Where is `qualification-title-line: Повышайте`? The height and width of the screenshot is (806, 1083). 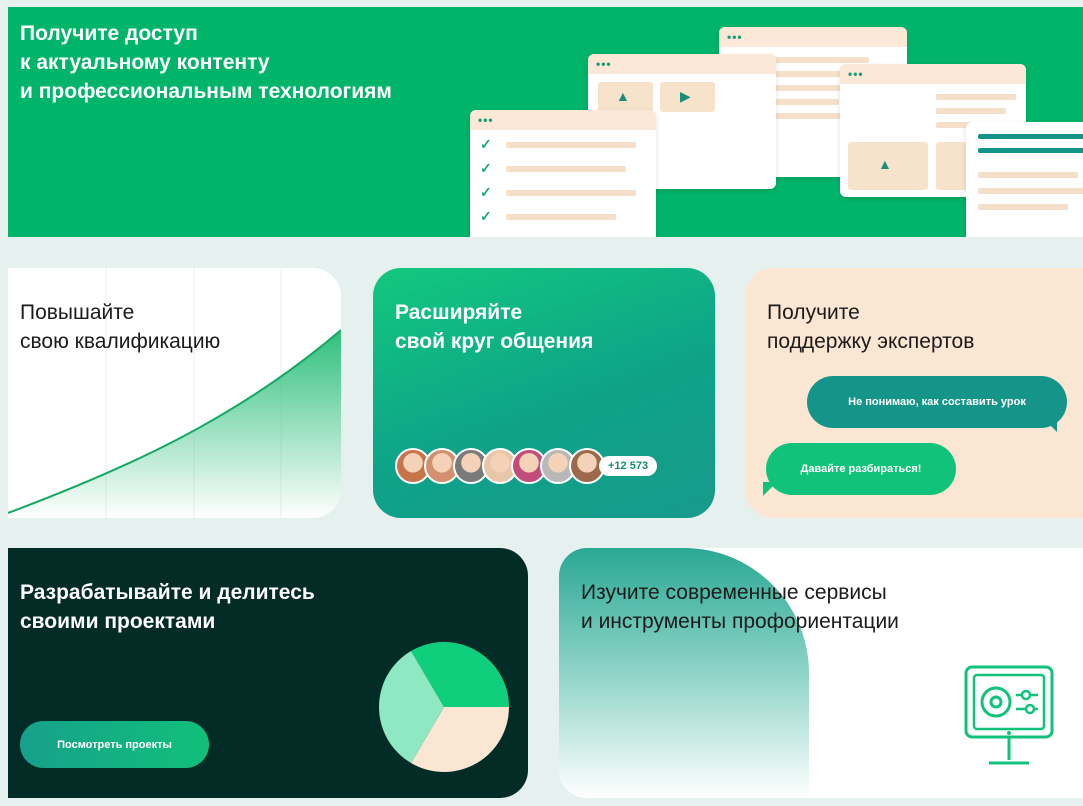
qualification-title-line: Повышайте is located at coordinates (77, 312).